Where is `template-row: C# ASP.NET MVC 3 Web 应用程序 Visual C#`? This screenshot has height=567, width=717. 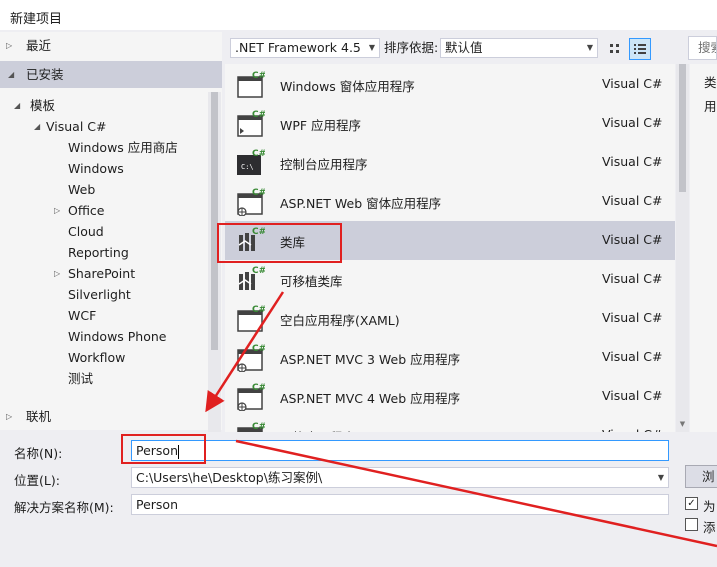
template-row: C# ASP.NET MVC 3 Web 应用程序 Visual C# is located at coordinates (450, 357).